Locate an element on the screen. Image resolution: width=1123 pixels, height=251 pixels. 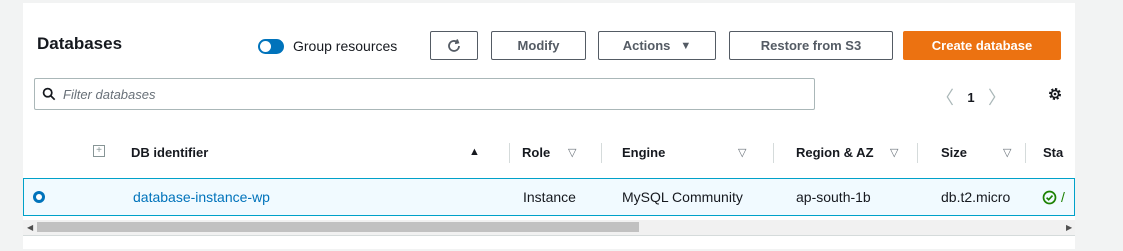
expand-all-icon: + is located at coordinates (99, 151).